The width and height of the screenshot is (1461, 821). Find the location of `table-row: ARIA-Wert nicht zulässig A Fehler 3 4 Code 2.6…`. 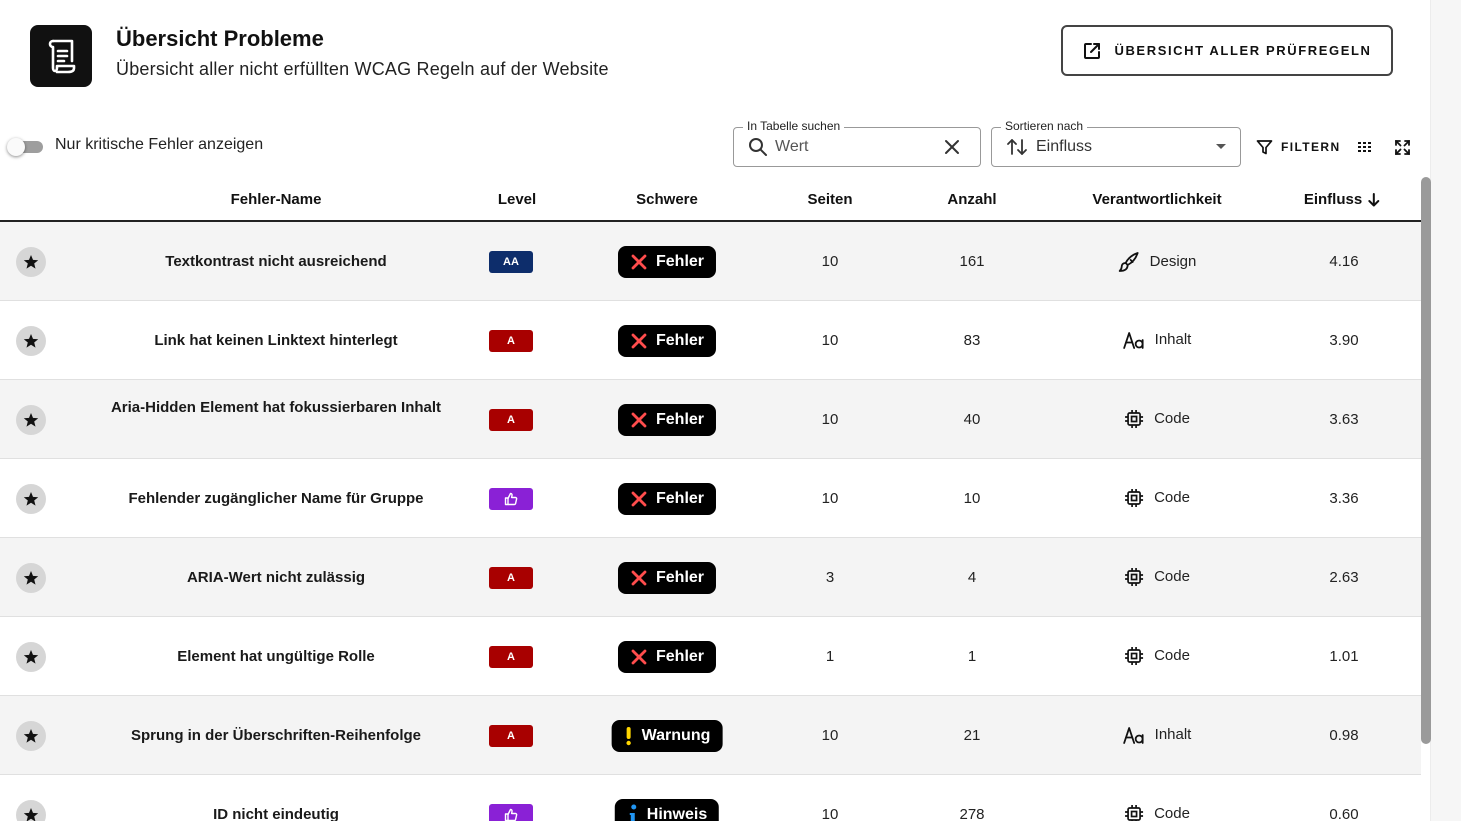

table-row: ARIA-Wert nicht zulässig A Fehler 3 4 Code 2.6… is located at coordinates (710, 577).